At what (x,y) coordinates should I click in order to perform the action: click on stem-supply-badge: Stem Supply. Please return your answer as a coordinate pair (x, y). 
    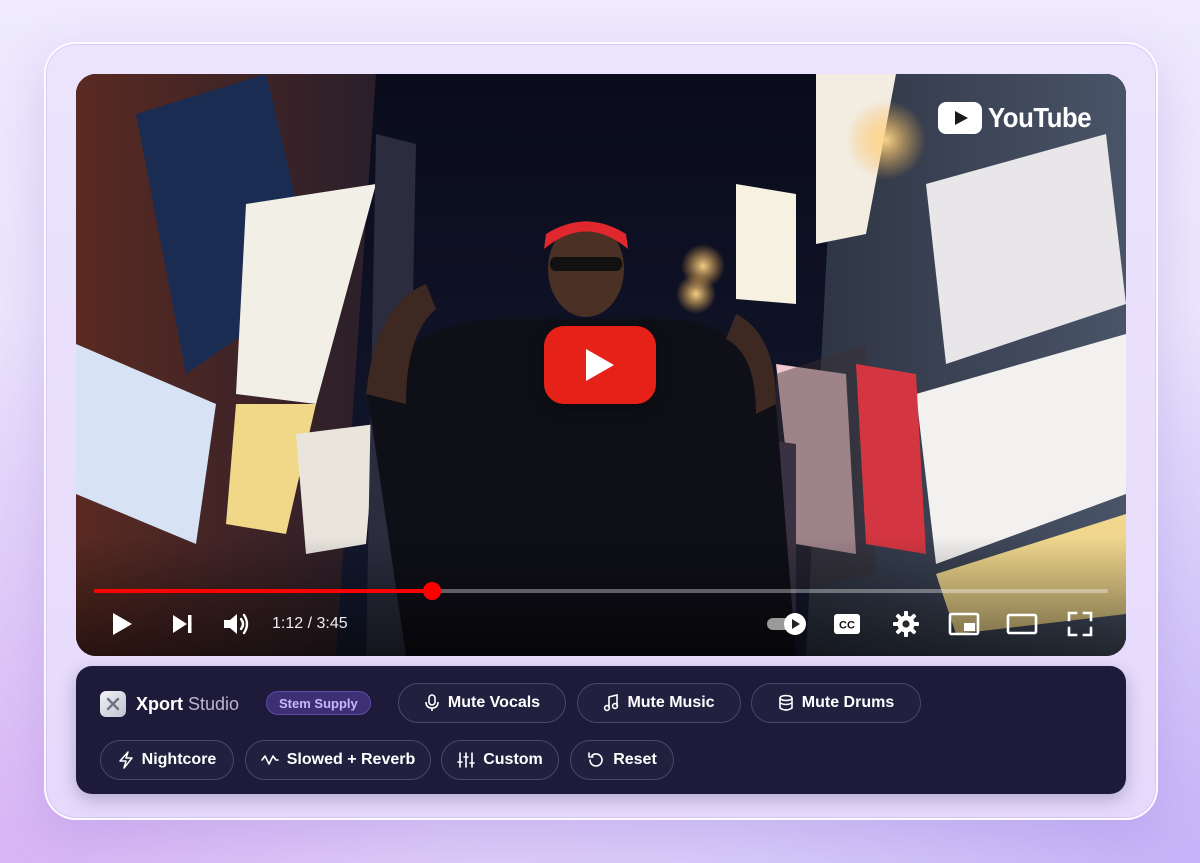
    Looking at the image, I should click on (318, 703).